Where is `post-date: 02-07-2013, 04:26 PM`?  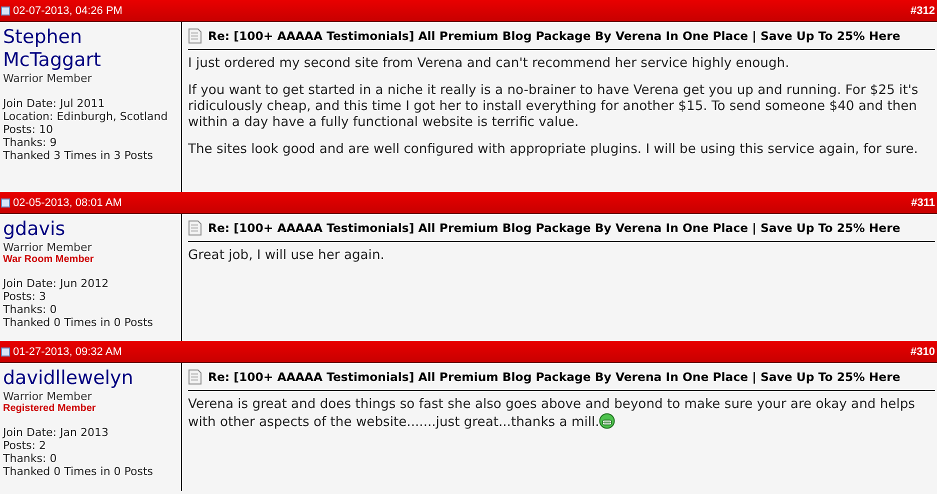 post-date: 02-07-2013, 04:26 PM is located at coordinates (67, 10).